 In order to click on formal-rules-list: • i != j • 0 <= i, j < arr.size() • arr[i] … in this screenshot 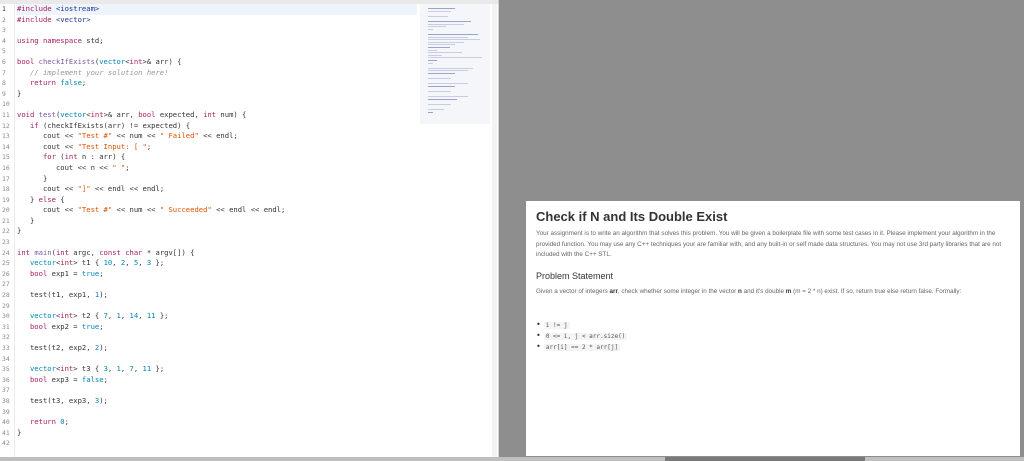, I will do `click(582, 335)`.